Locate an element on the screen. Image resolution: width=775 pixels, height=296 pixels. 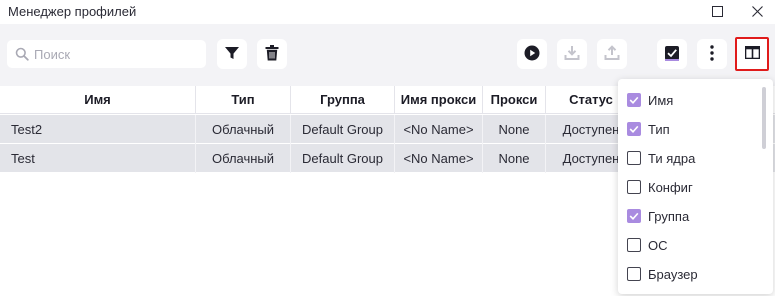
title-bar: Менеджер профилей is located at coordinates (387, 12).